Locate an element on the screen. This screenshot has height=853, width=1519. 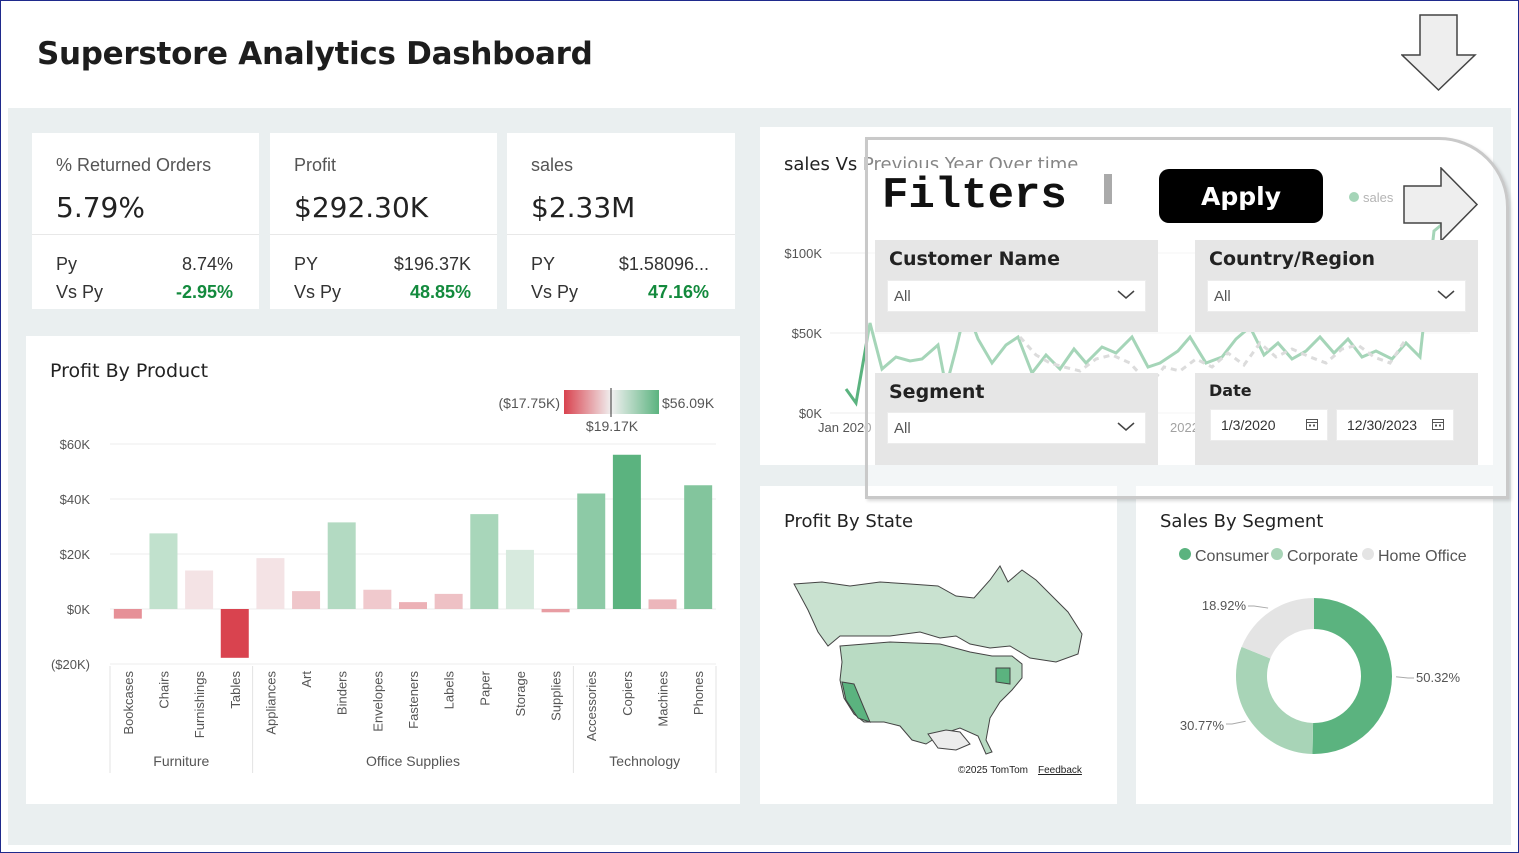
segment-dropdown: All is located at coordinates (1016, 428).